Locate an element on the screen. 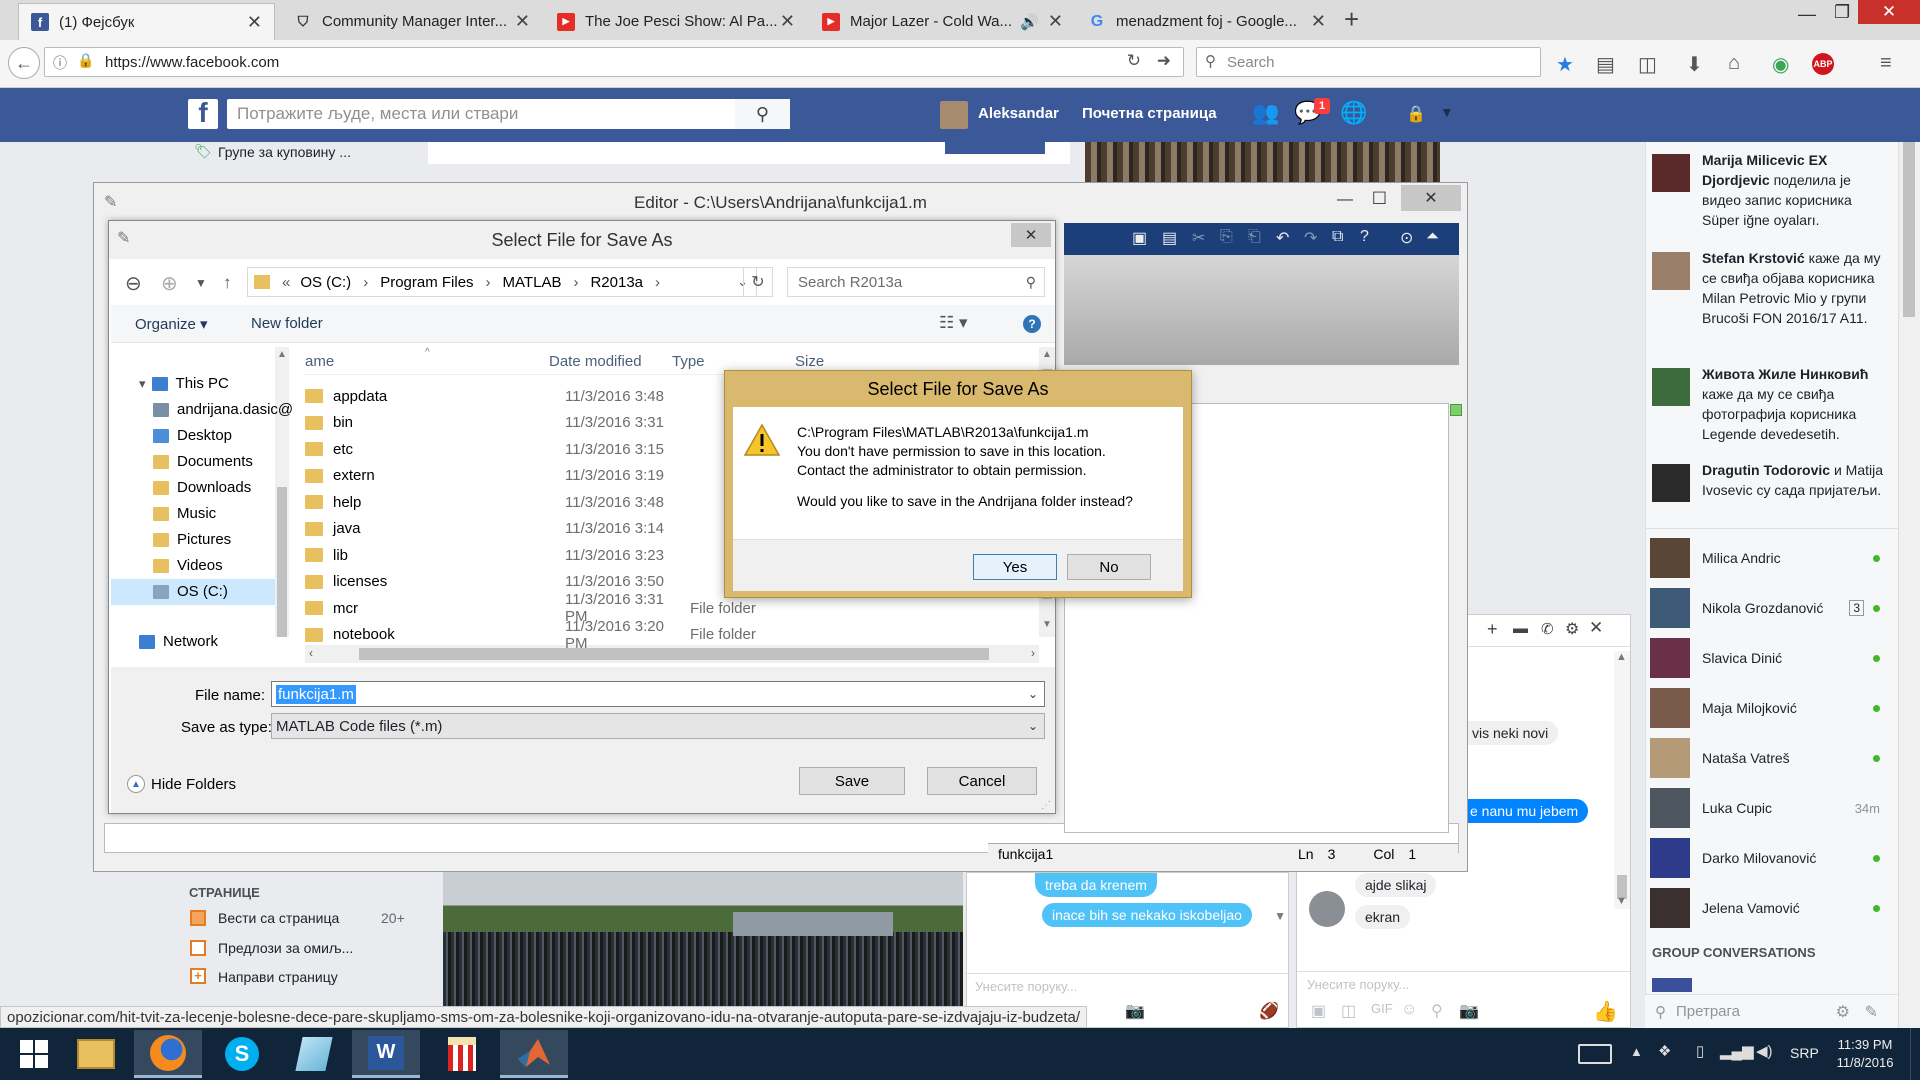  open-icon: ▣ is located at coordinates (1139, 238).